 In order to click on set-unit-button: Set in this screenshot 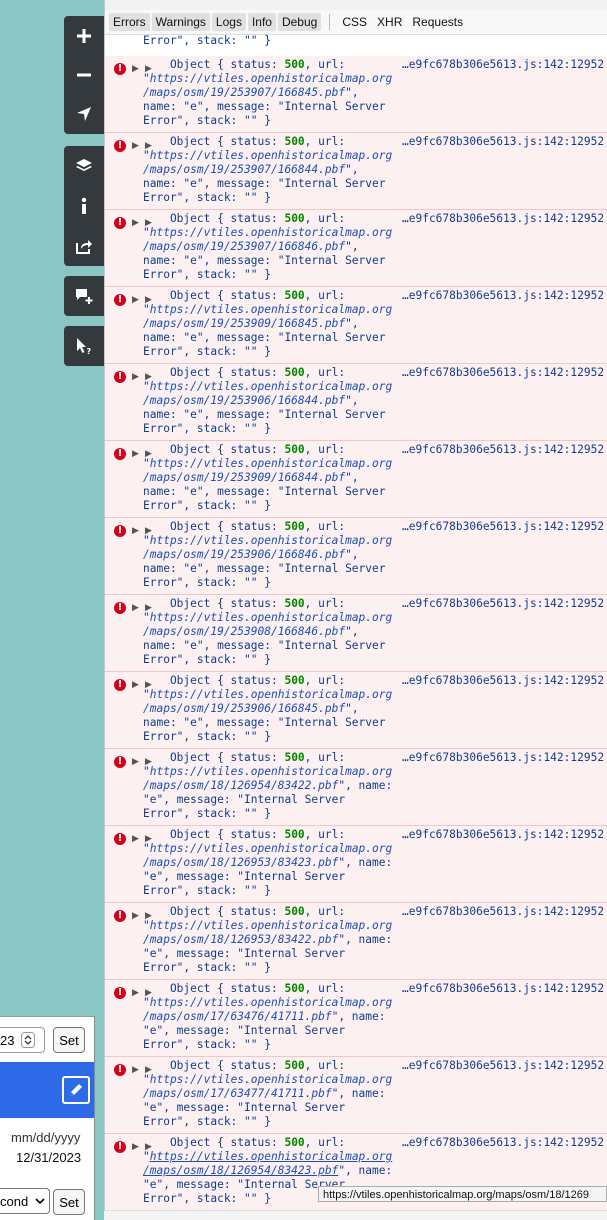, I will do `click(69, 1202)`.